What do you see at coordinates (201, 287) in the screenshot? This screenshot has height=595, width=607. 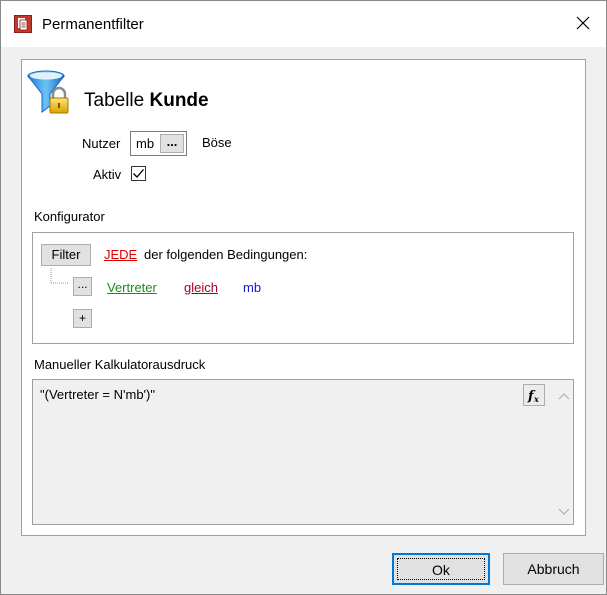 I see `condition-operator-link: gleich` at bounding box center [201, 287].